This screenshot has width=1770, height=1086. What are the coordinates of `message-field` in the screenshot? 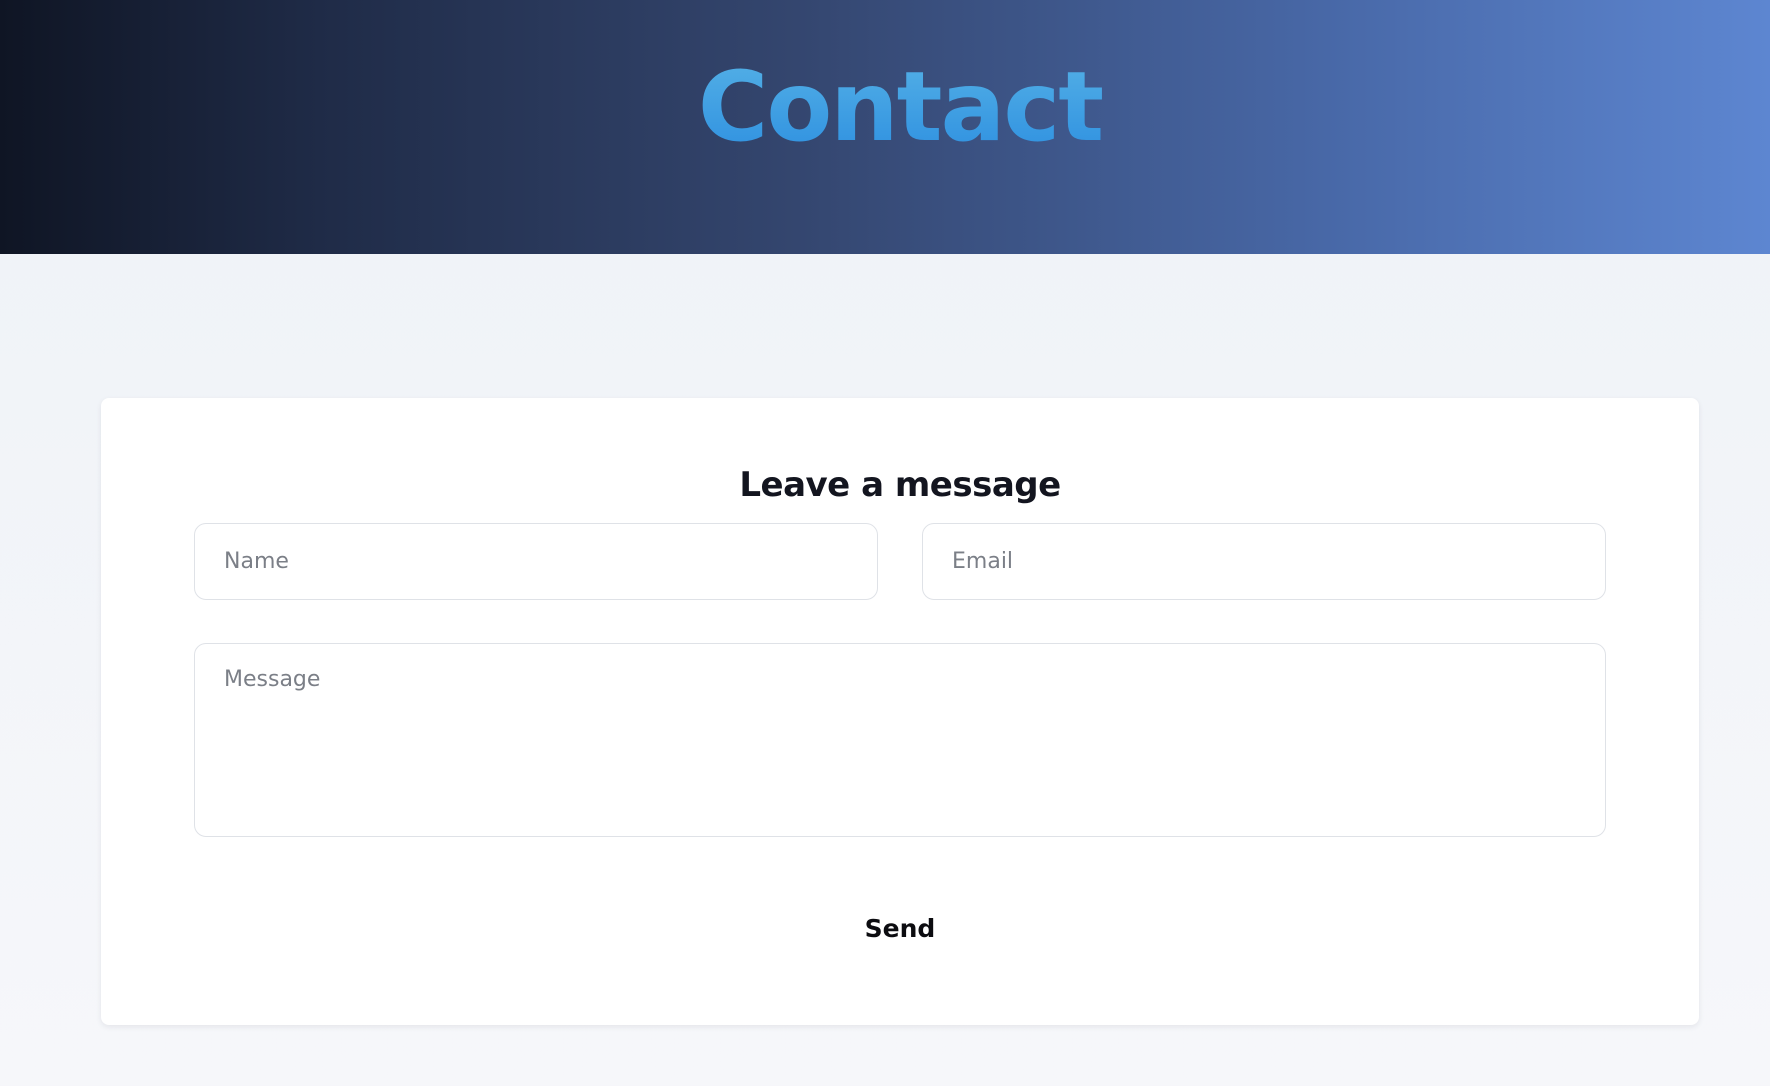 It's located at (900, 740).